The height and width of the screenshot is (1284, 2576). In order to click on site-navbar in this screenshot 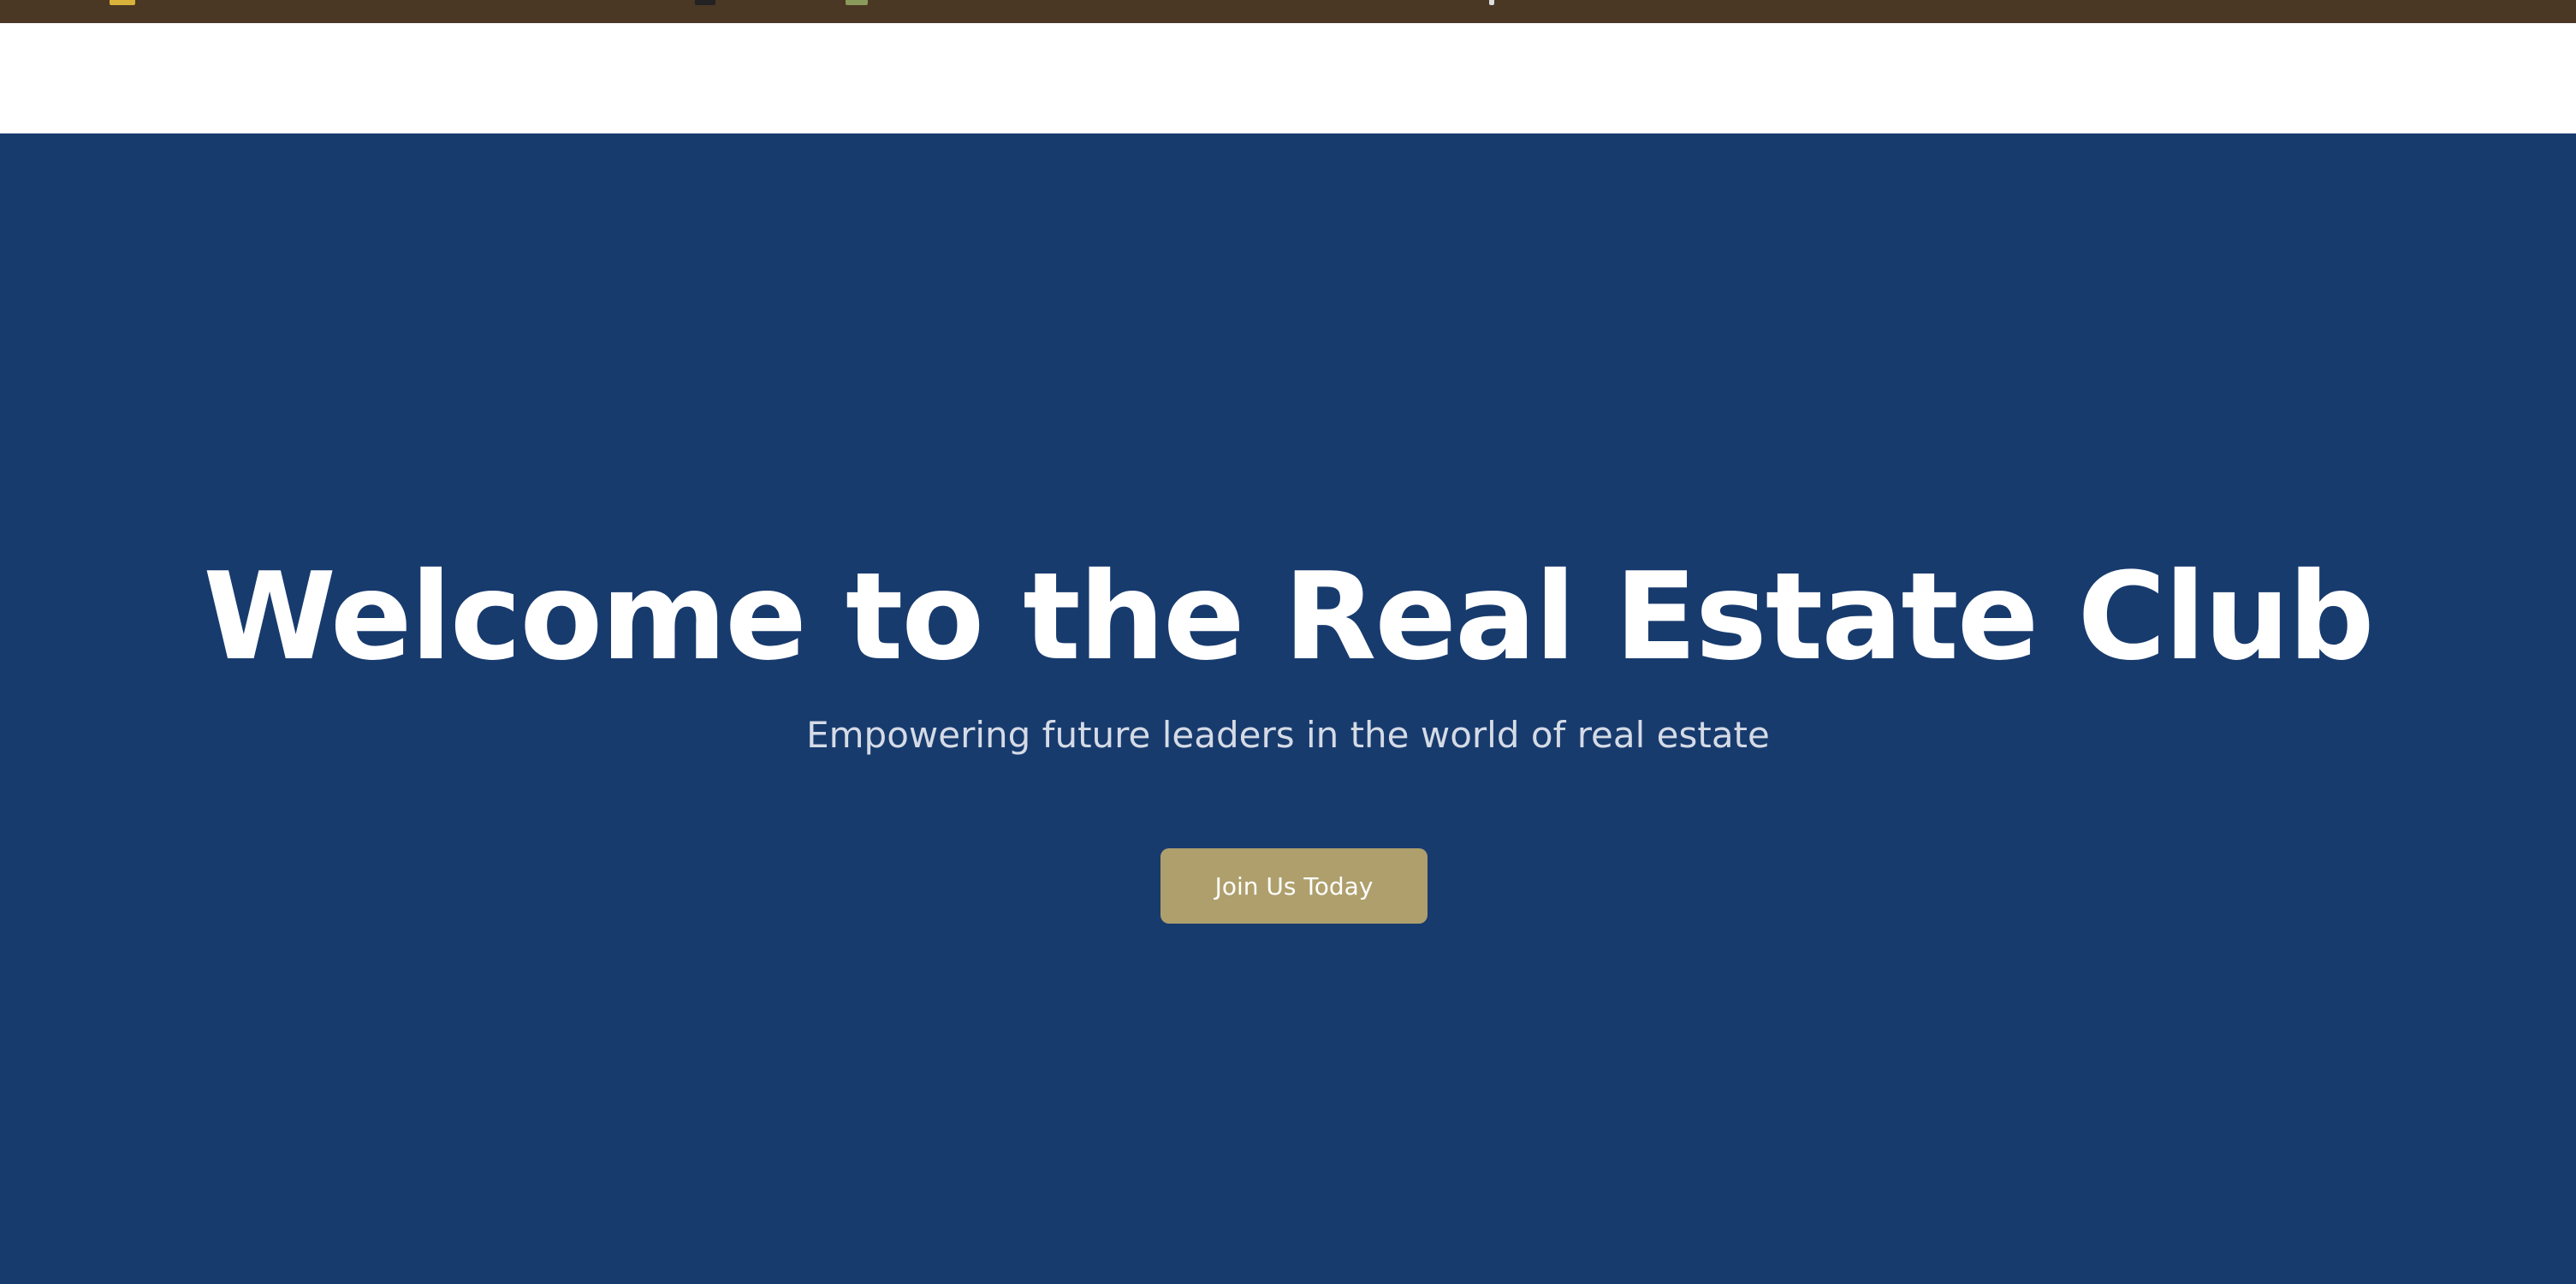, I will do `click(1288, 78)`.